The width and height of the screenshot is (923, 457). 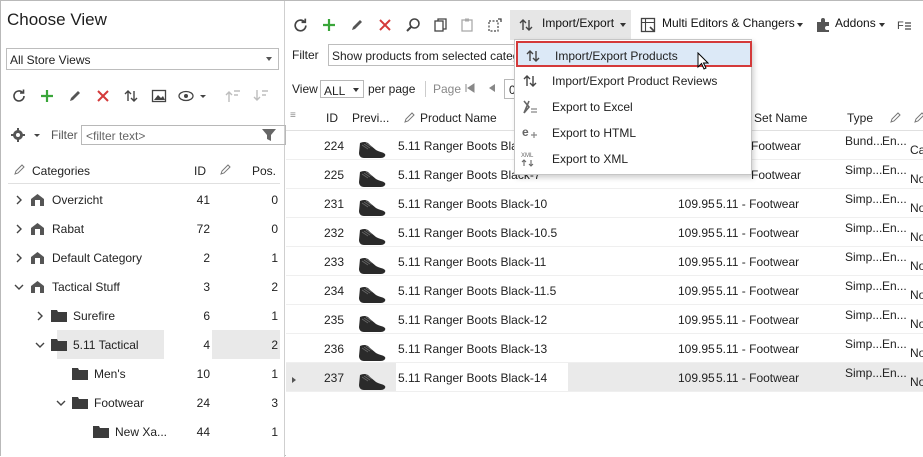 What do you see at coordinates (334, 262) in the screenshot?
I see `cell-id: 233` at bounding box center [334, 262].